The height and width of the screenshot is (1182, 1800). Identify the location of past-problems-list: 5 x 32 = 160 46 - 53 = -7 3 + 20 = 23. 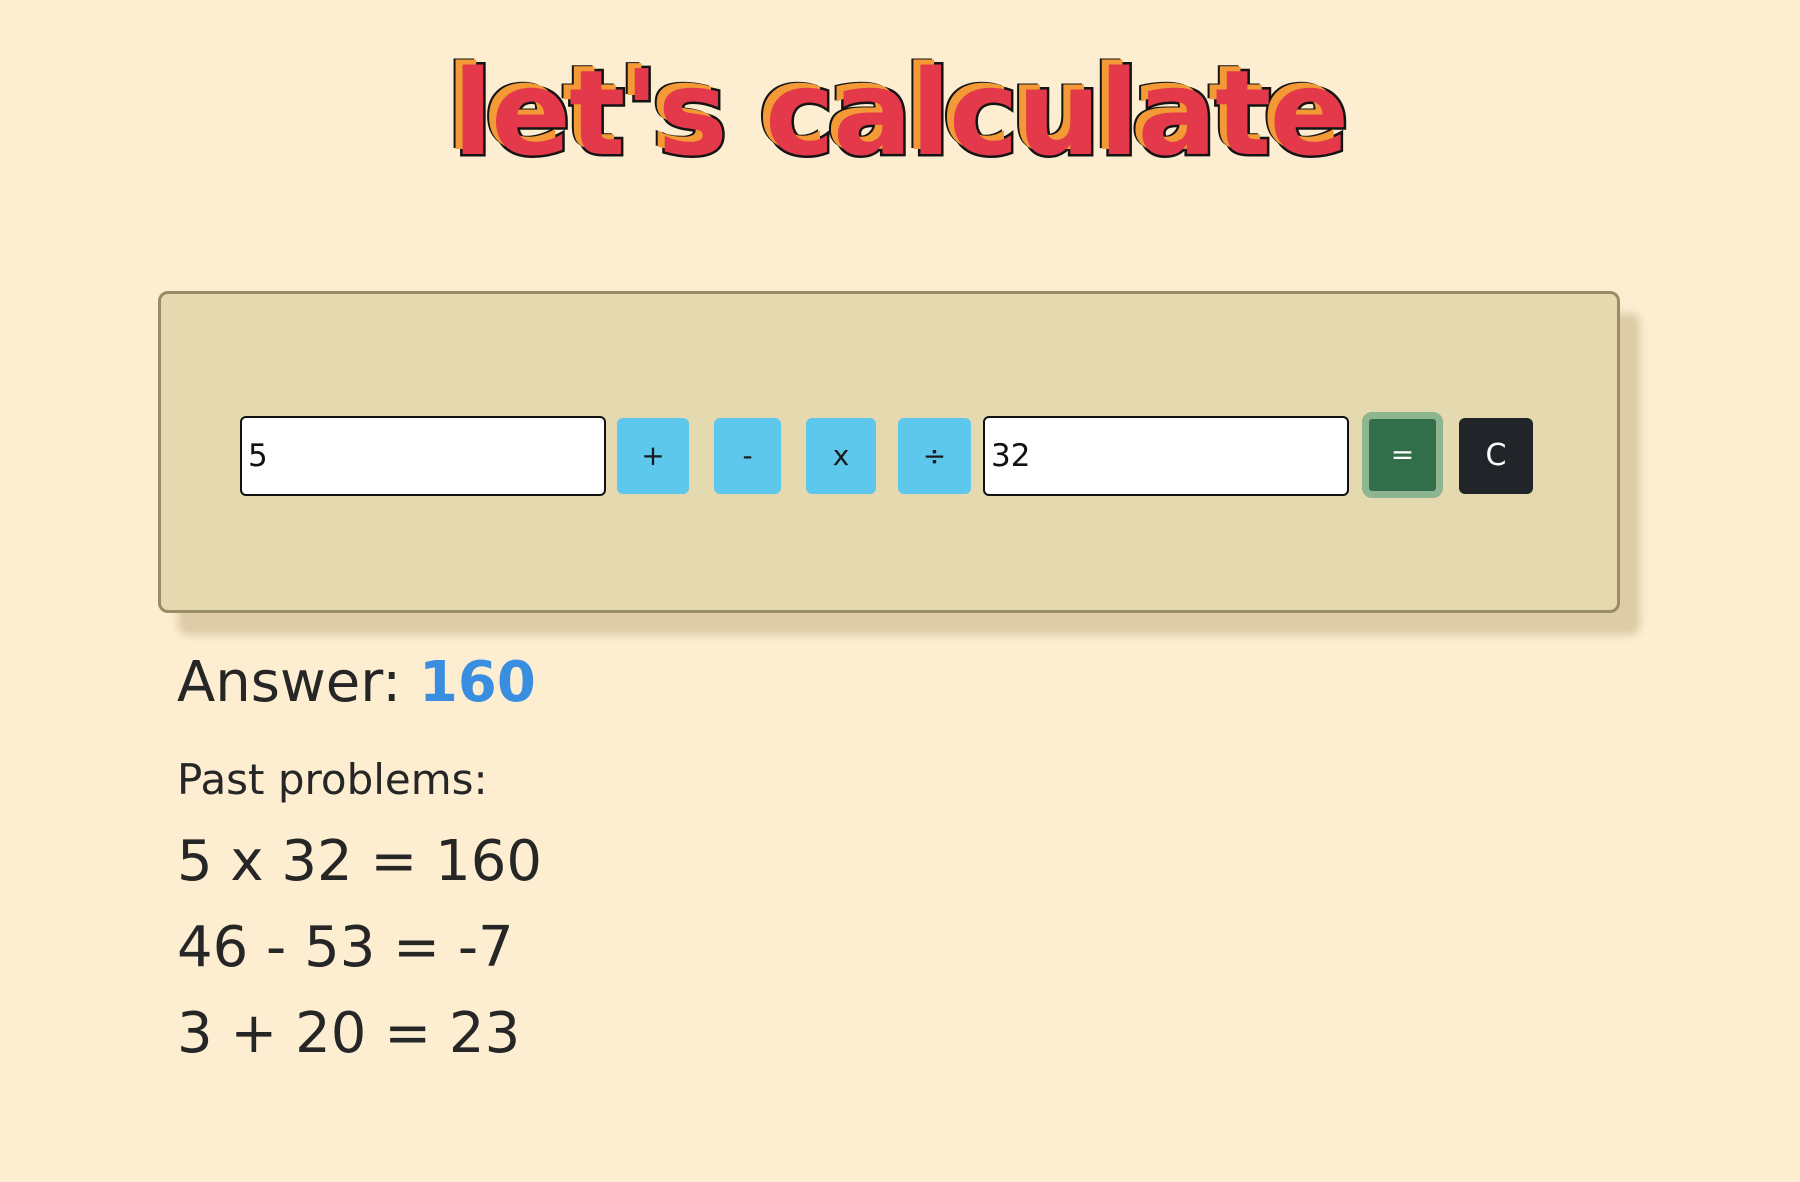
(359, 956).